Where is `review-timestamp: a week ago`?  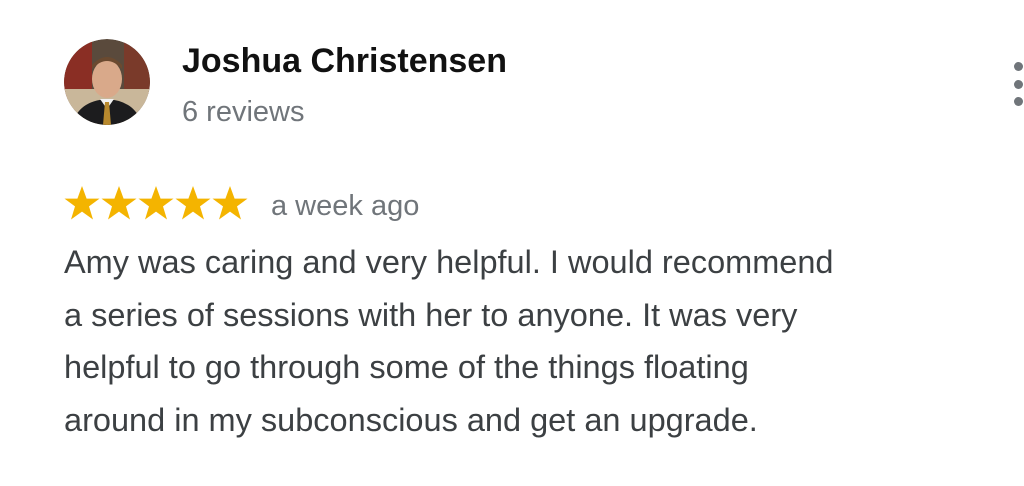 review-timestamp: a week ago is located at coordinates (345, 206).